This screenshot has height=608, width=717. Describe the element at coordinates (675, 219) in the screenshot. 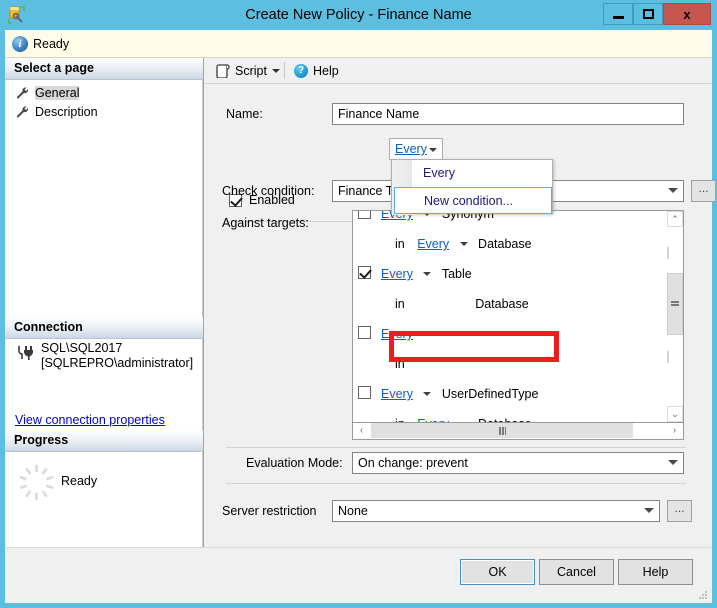

I see `scroll-up-button: ⌃` at that location.